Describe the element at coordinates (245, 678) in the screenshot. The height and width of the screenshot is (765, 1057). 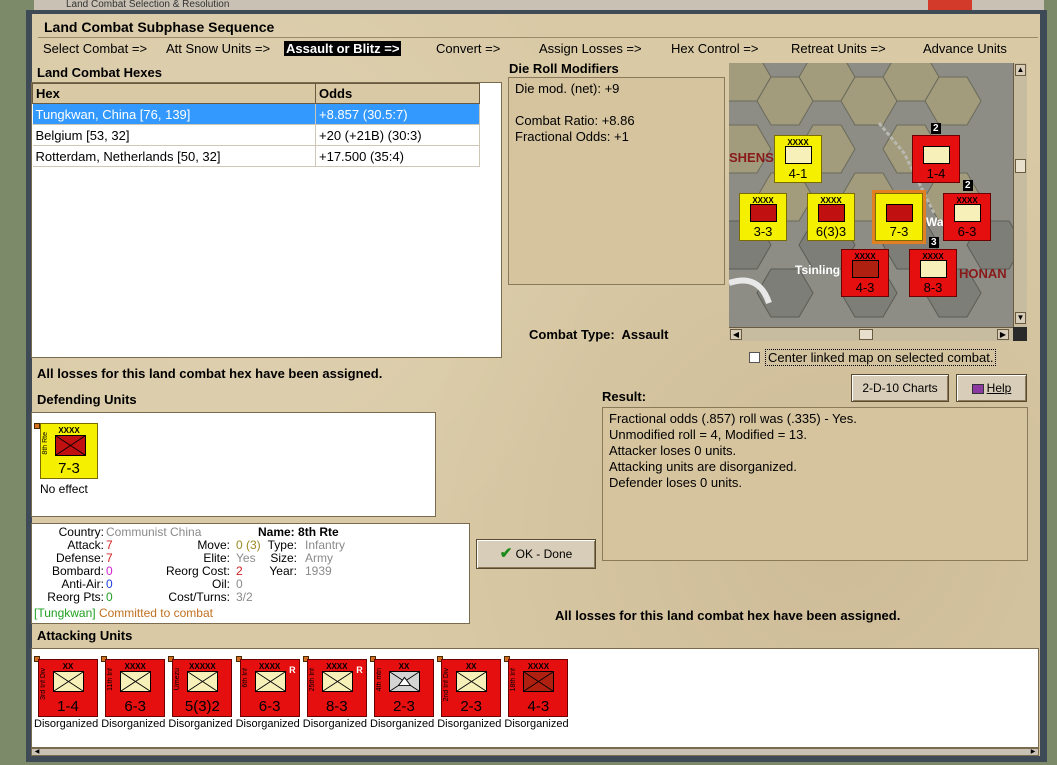
I see `unit-name: 6th Inf` at that location.